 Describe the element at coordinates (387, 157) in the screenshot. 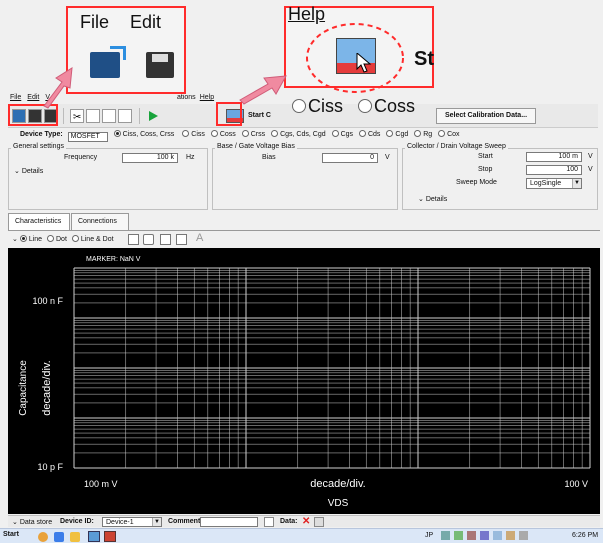

I see `bias-unit: V` at that location.